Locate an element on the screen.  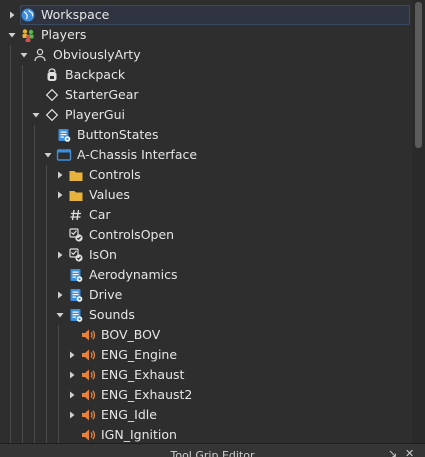
tree-item-drive: Drive is located at coordinates (206, 295).